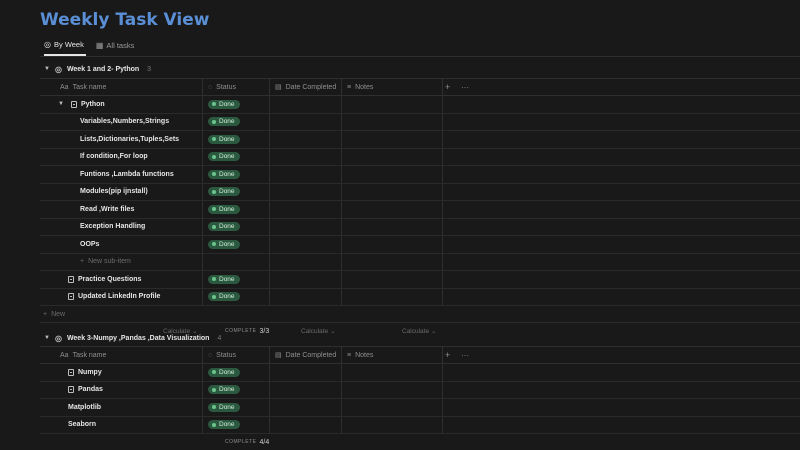 This screenshot has height=450, width=800. What do you see at coordinates (121, 104) in the screenshot?
I see `task-name-cell: ▼ Python` at bounding box center [121, 104].